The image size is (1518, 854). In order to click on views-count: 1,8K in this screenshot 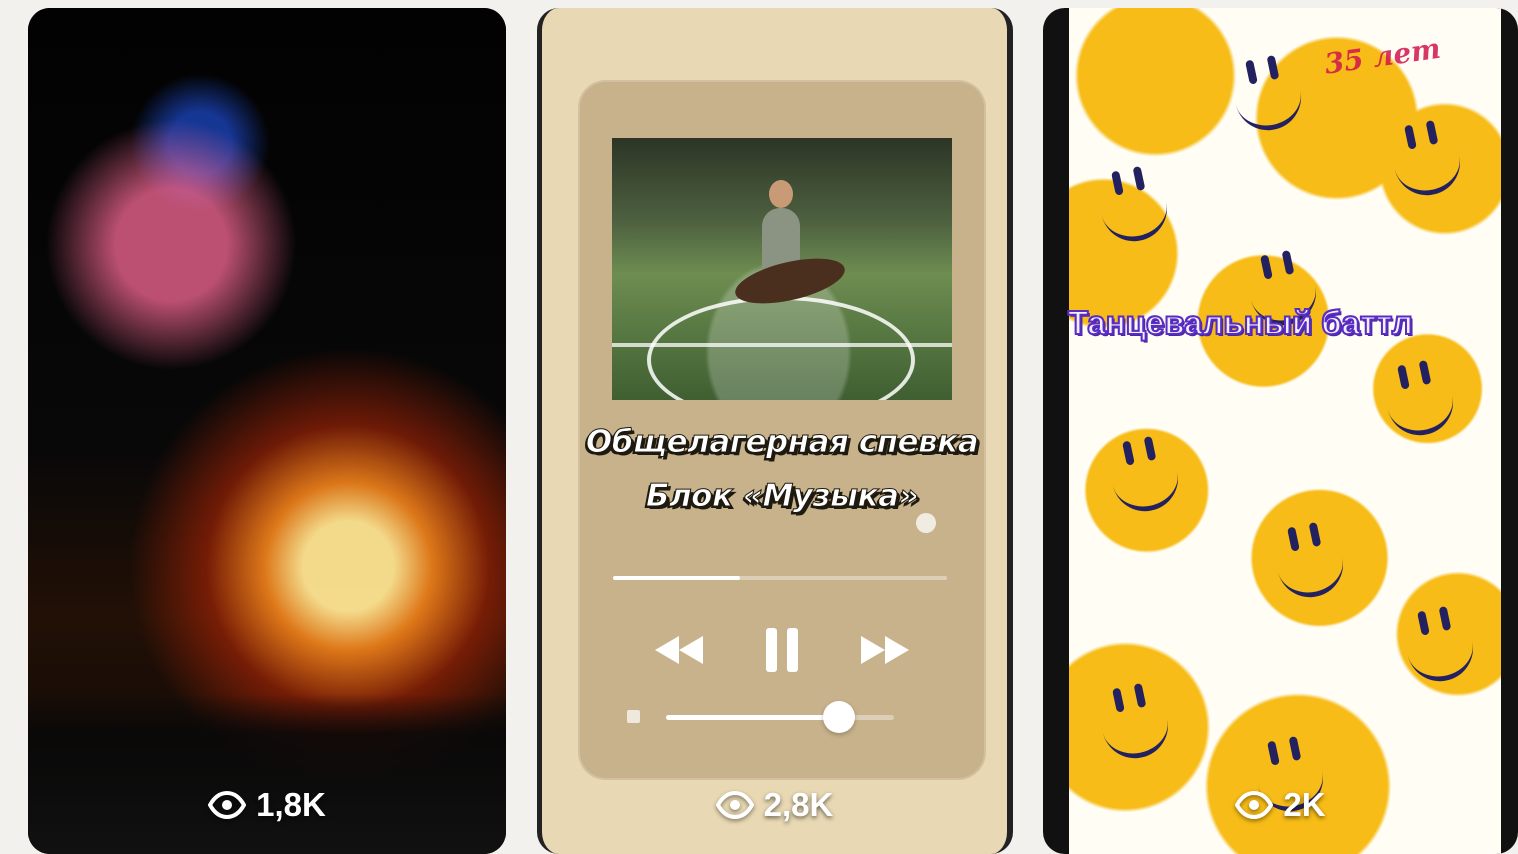, I will do `click(291, 804)`.